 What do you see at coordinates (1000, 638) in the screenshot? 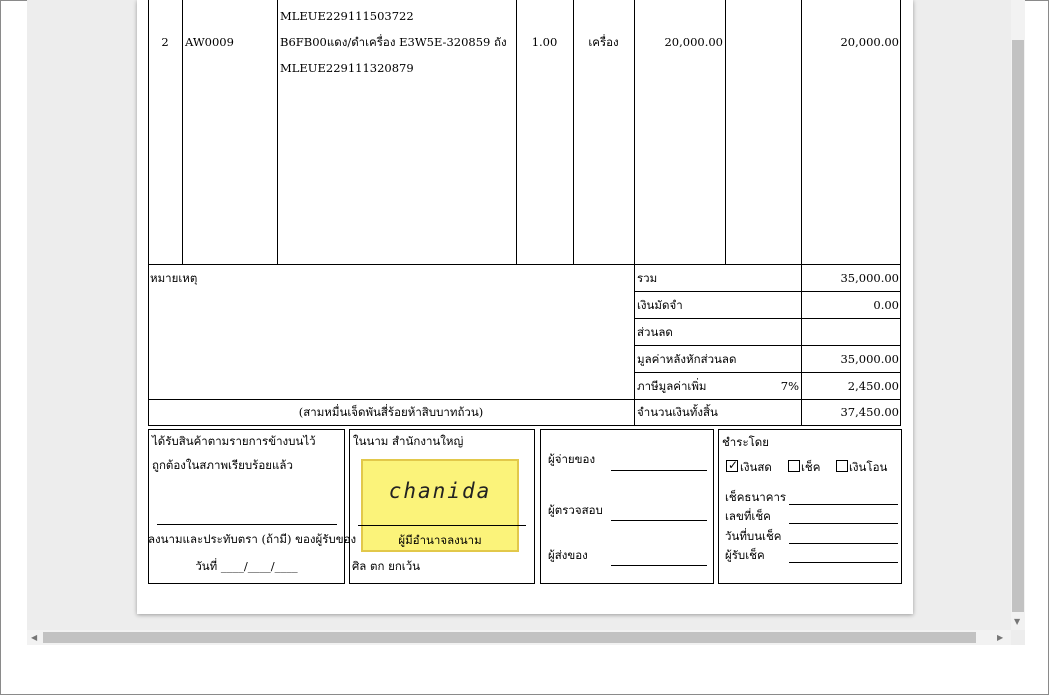
I see `scroll-right-arrow-icon: ▶` at bounding box center [1000, 638].